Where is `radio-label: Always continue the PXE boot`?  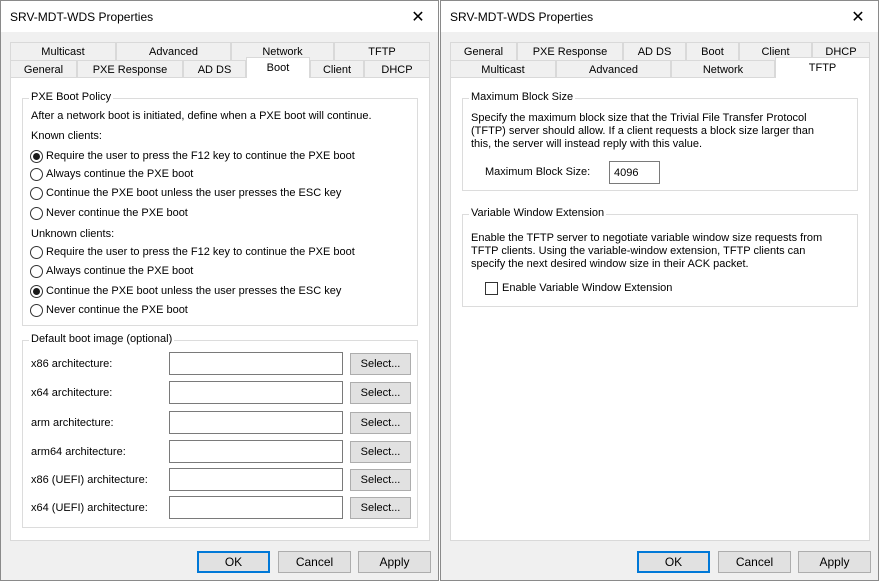 radio-label: Always continue the PXE boot is located at coordinates (120, 271).